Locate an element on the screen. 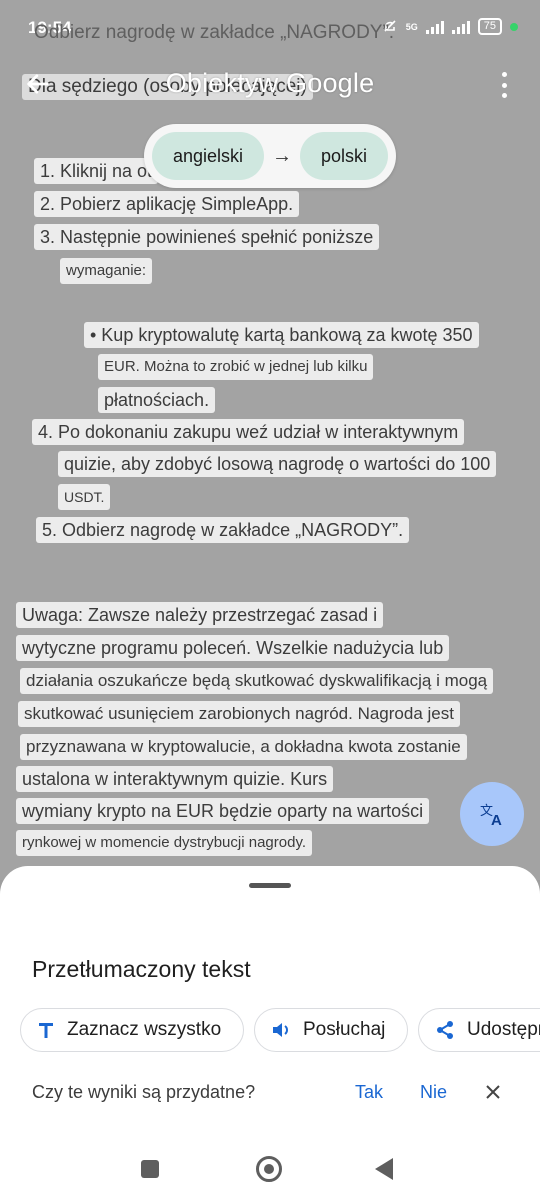  system-nav-bar is located at coordinates (270, 1170).